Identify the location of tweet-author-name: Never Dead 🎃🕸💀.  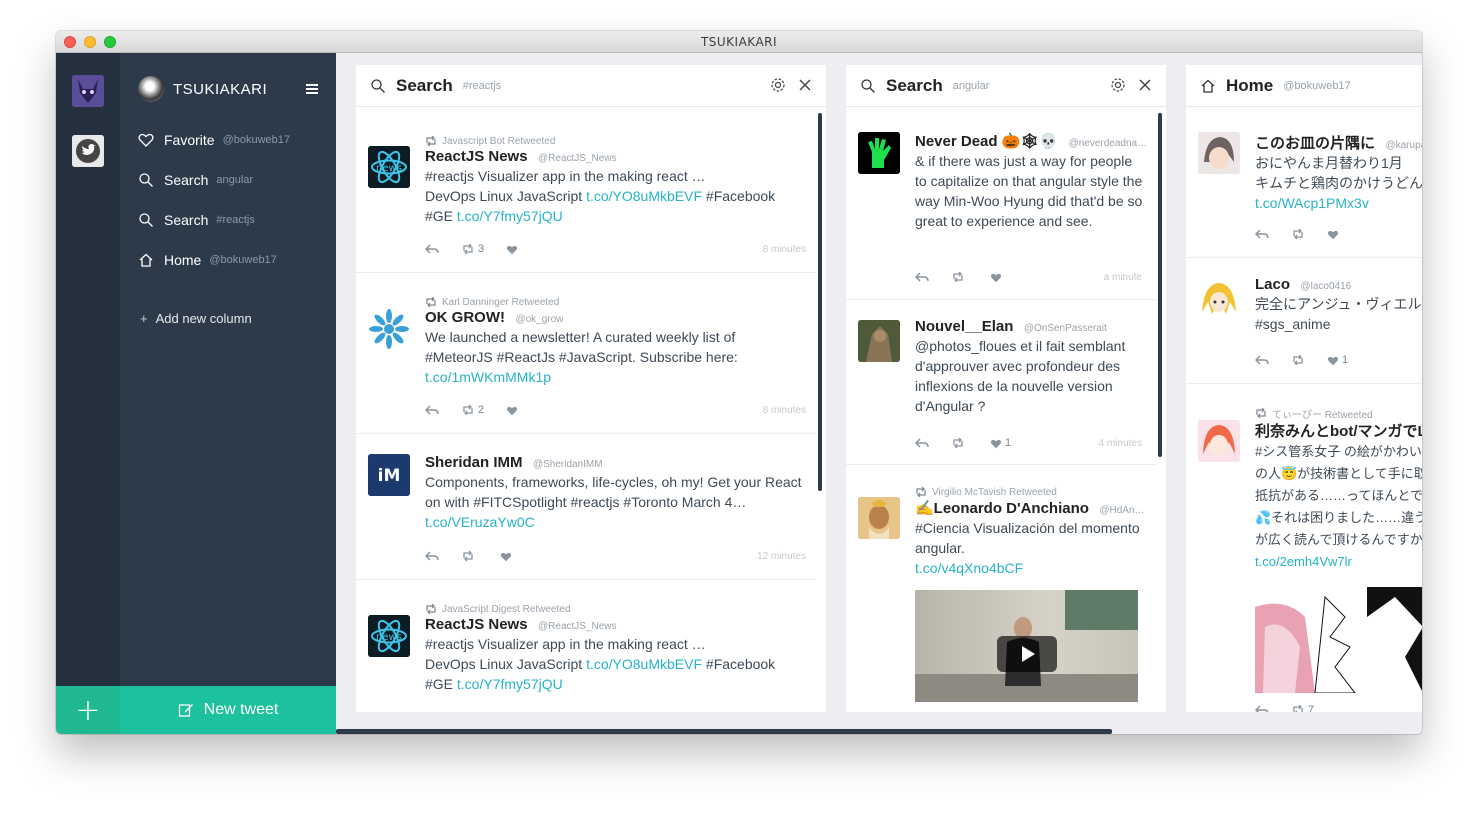
(986, 141).